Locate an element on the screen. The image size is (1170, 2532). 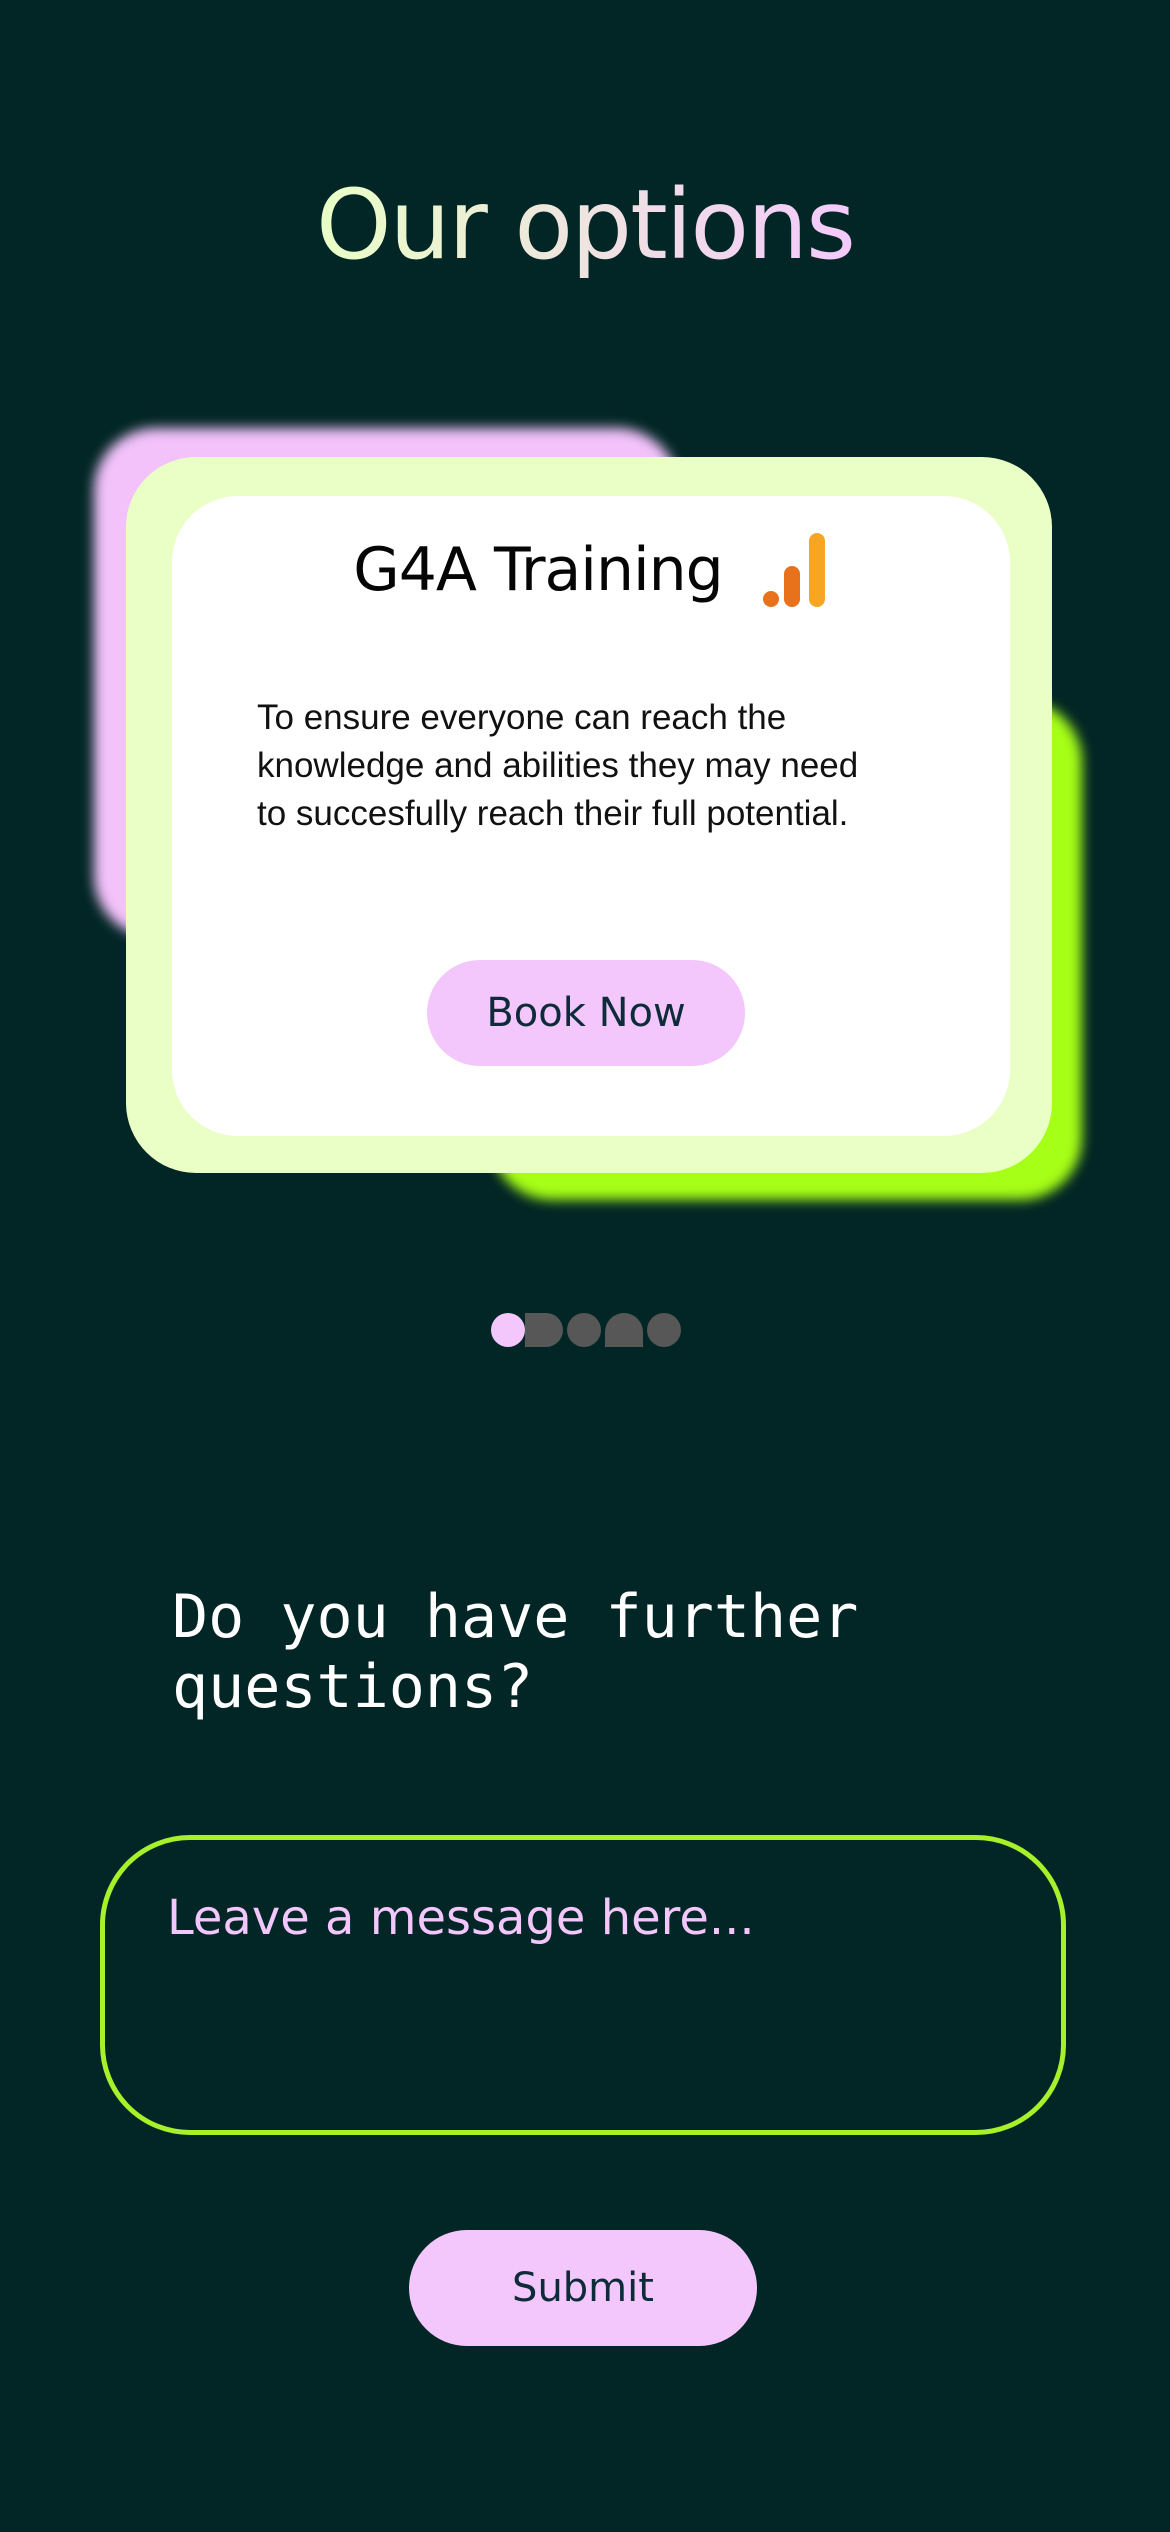
carousel-pagination is located at coordinates (586, 1330).